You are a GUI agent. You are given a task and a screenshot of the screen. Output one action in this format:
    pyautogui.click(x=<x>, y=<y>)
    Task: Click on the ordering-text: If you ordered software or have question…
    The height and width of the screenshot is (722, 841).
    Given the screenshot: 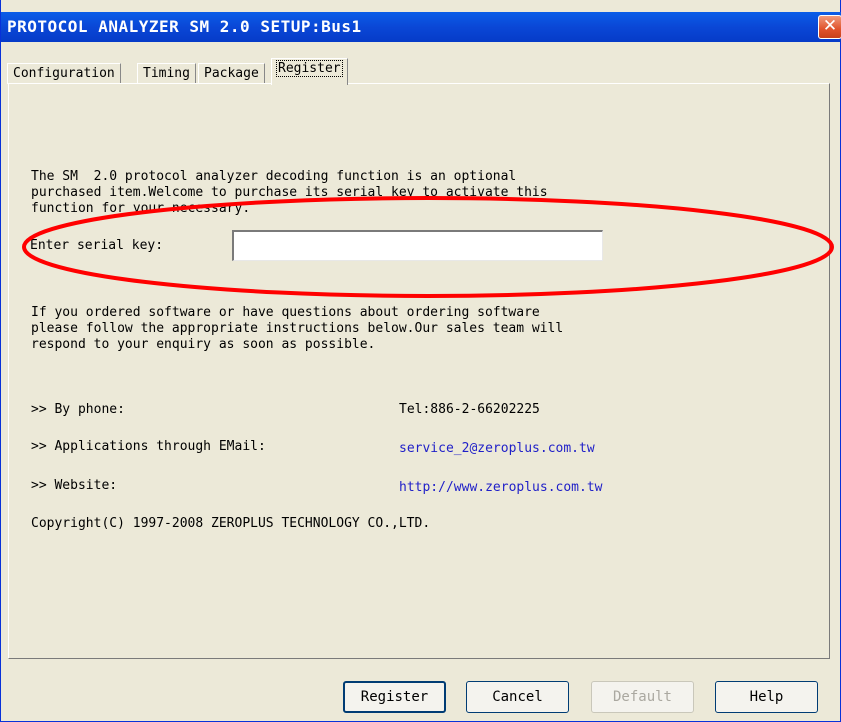 What is the action you would take?
    pyautogui.click(x=297, y=328)
    